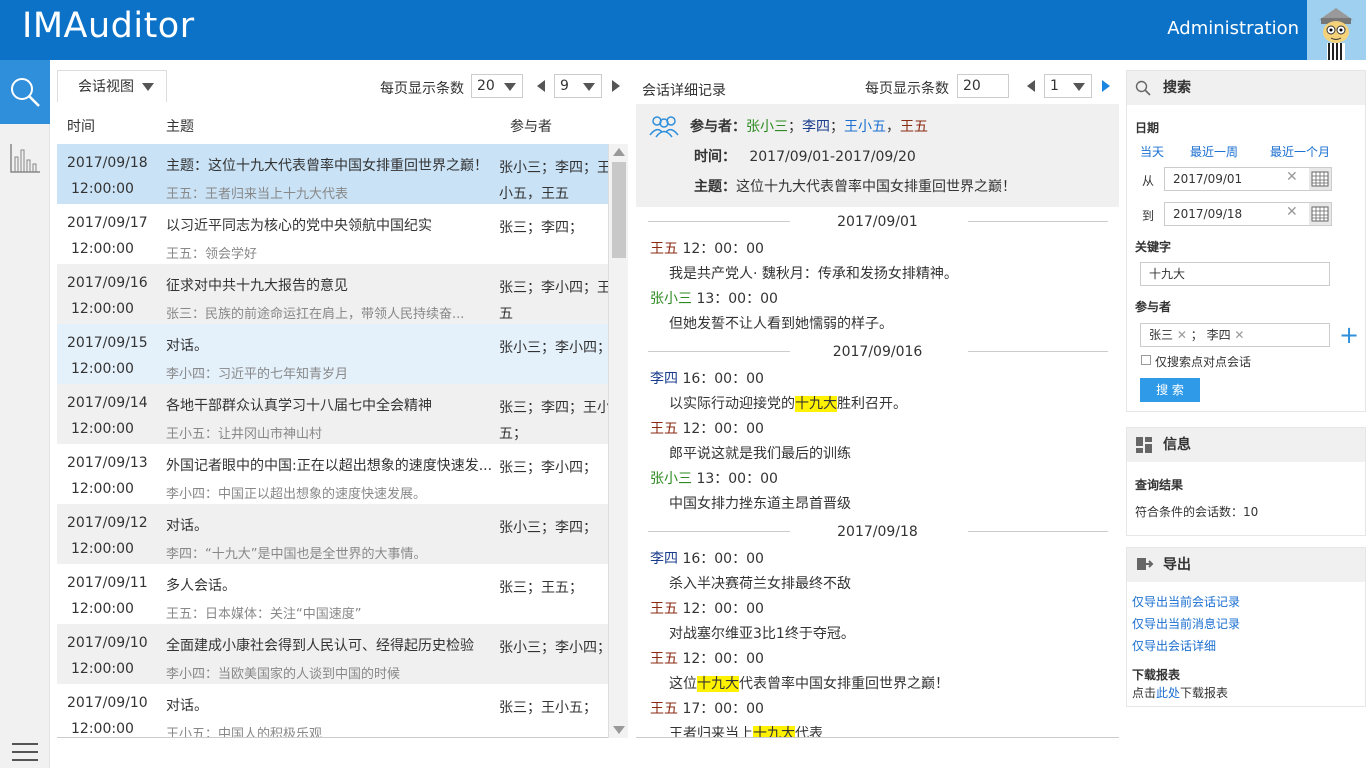 The height and width of the screenshot is (768, 1366). What do you see at coordinates (107, 223) in the screenshot?
I see `row-date: 2017/09/17` at bounding box center [107, 223].